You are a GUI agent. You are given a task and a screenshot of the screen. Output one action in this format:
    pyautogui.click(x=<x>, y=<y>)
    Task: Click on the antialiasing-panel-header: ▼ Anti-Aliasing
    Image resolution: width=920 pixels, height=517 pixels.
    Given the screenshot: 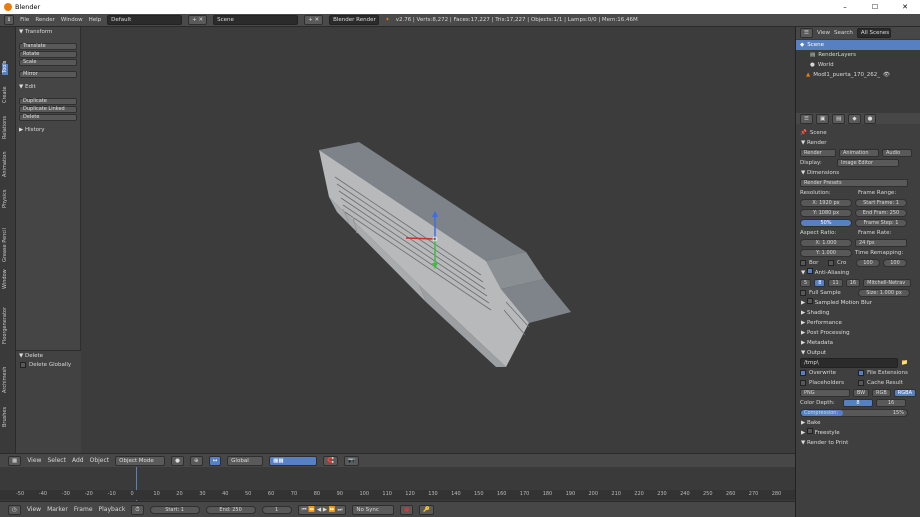 What is the action you would take?
    pyautogui.click(x=858, y=273)
    